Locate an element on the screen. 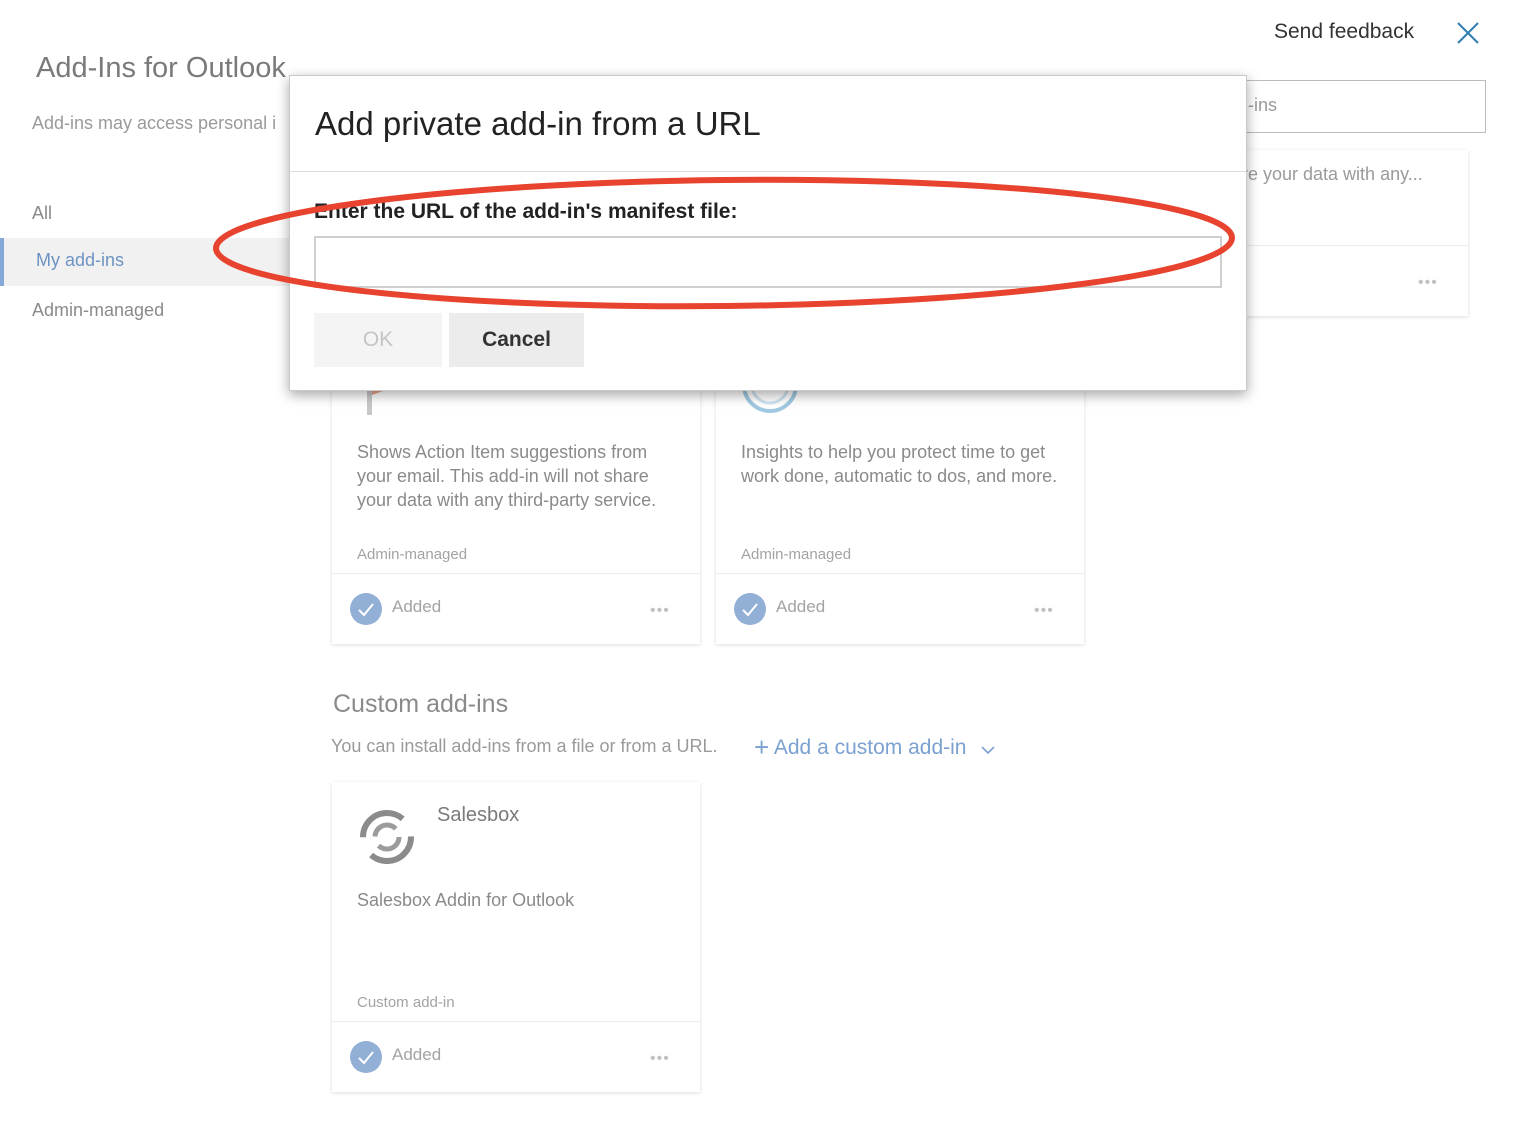  page-title: Add-Ins for Outlook is located at coordinates (161, 68).